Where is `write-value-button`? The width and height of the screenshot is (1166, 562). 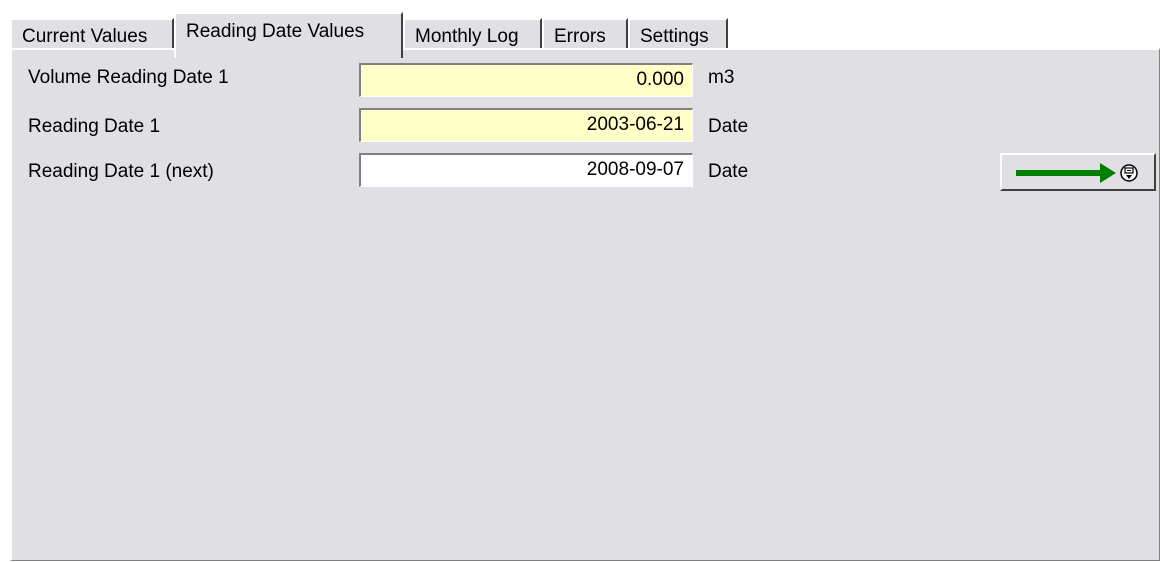
write-value-button is located at coordinates (1078, 172).